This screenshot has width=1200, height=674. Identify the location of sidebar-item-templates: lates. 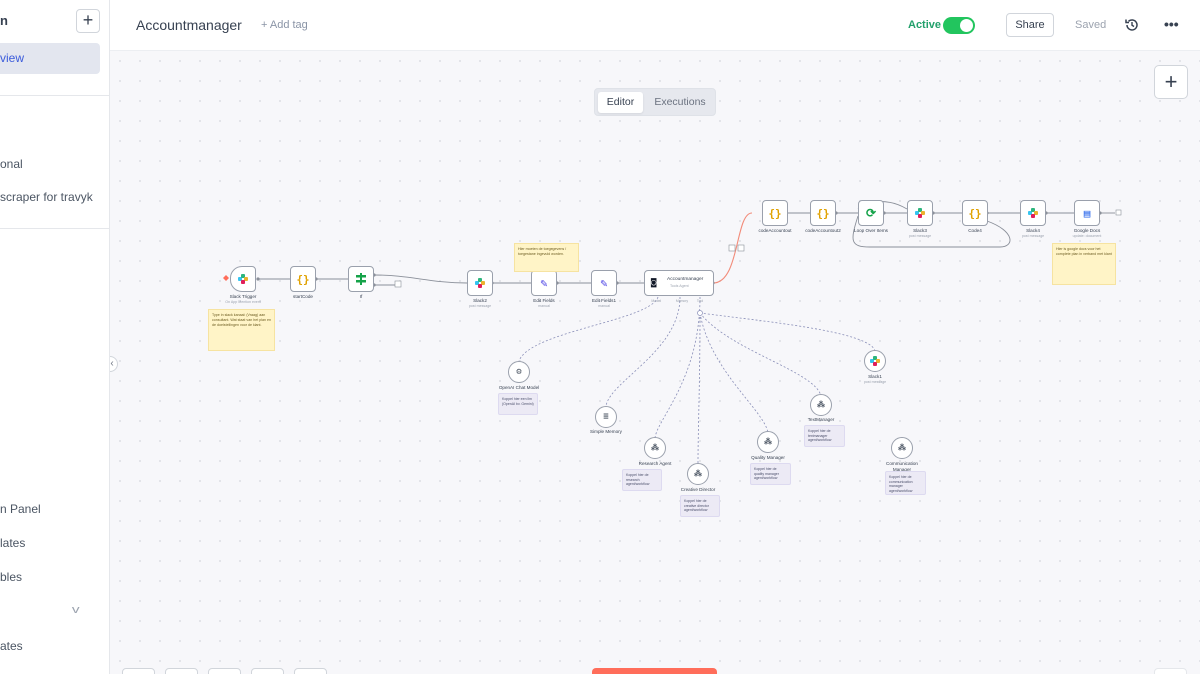
(12, 543).